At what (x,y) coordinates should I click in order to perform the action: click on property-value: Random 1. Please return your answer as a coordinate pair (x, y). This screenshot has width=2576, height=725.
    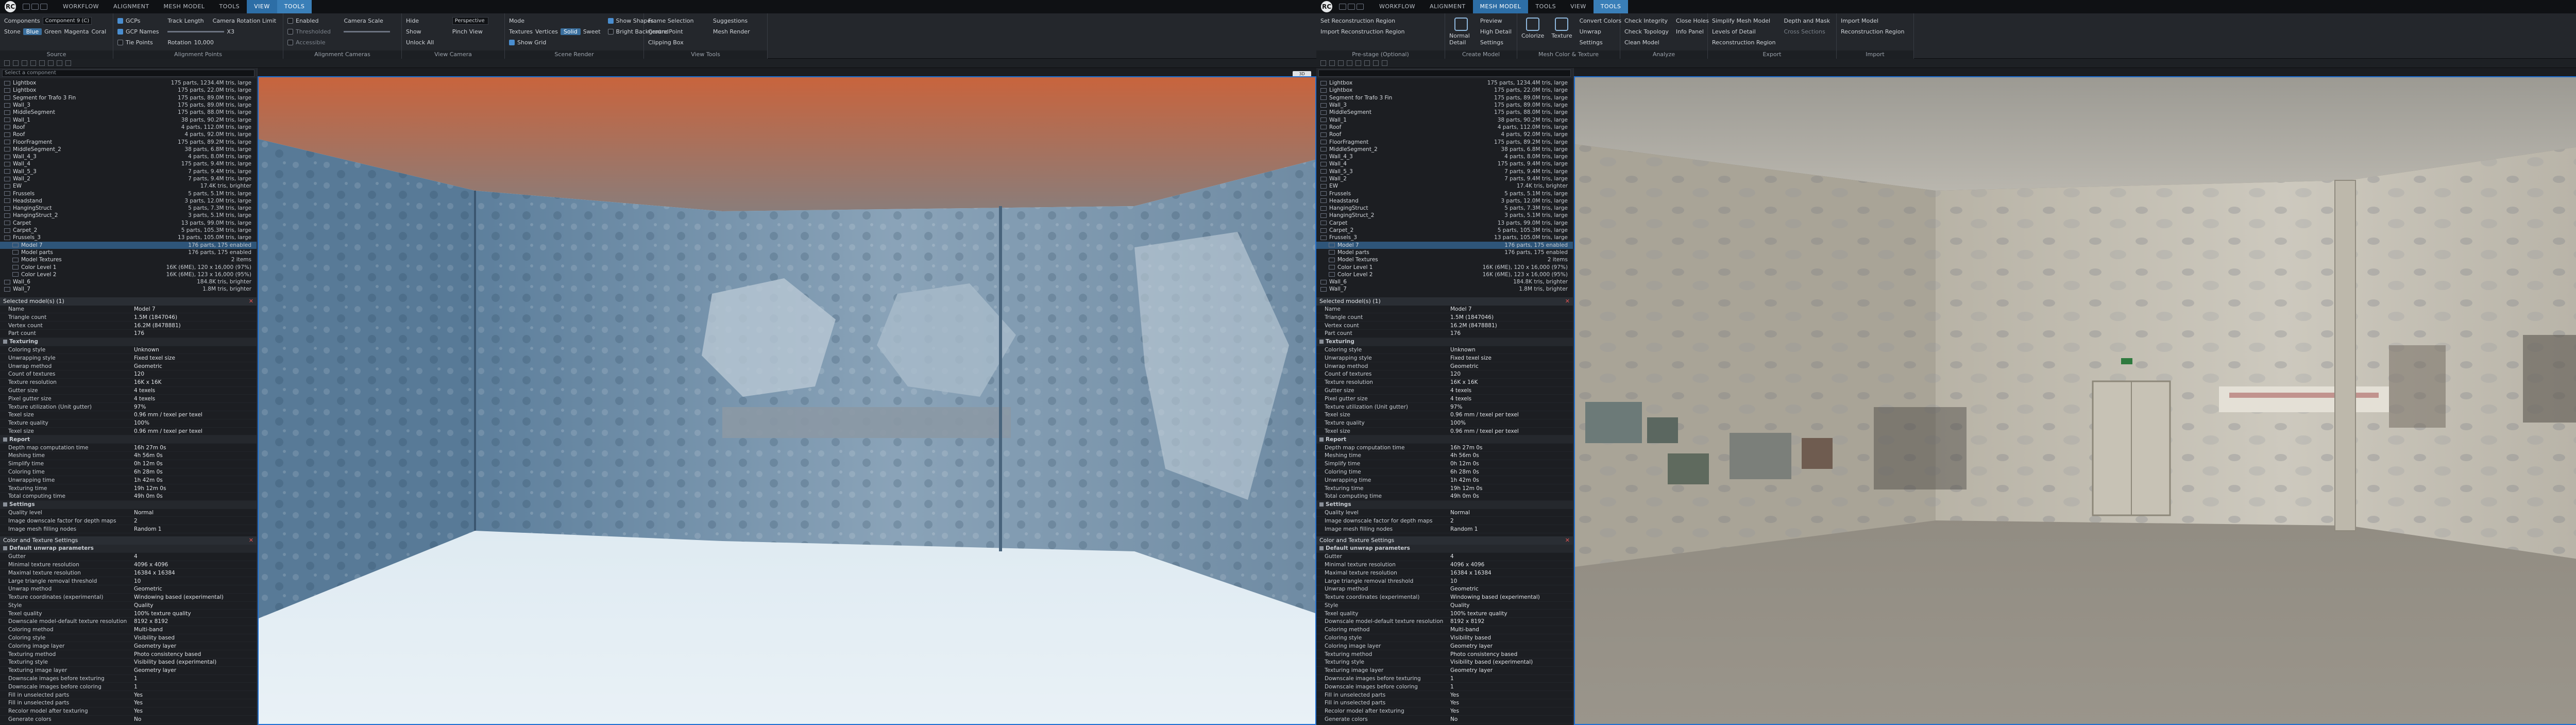
    Looking at the image, I should click on (1511, 529).